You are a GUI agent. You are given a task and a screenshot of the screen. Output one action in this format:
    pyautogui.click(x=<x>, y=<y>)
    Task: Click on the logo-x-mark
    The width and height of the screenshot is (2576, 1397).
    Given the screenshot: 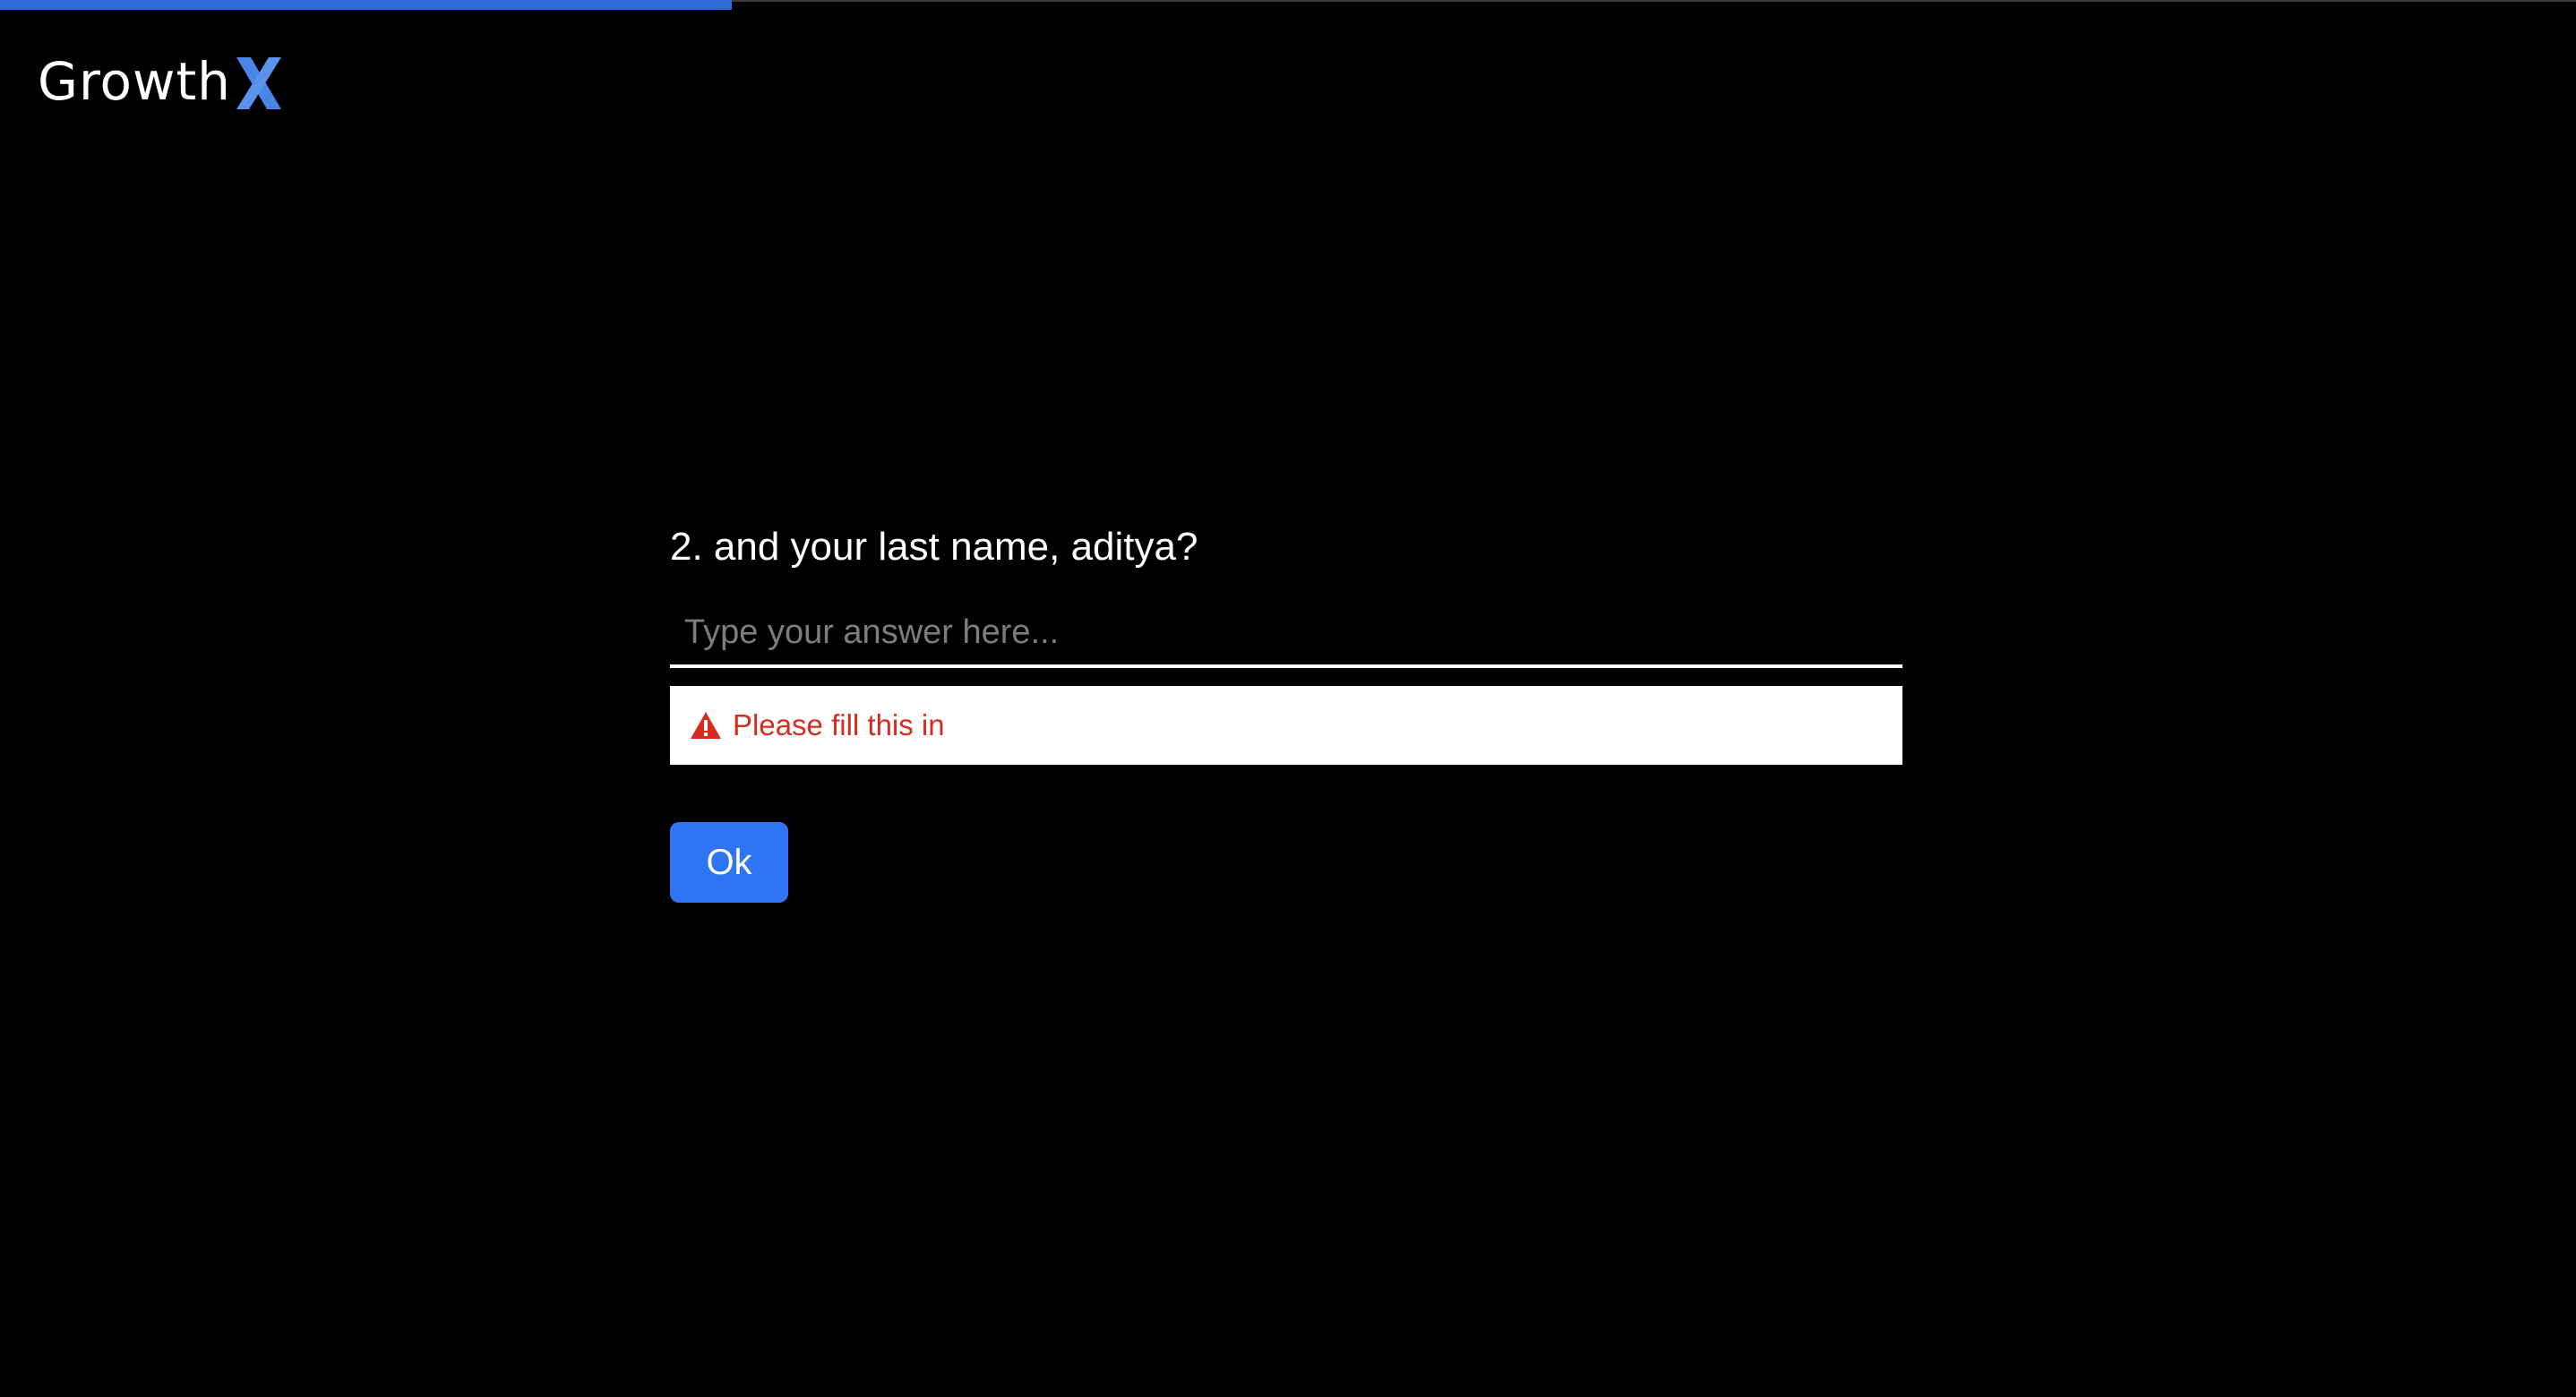 What is the action you would take?
    pyautogui.click(x=258, y=83)
    